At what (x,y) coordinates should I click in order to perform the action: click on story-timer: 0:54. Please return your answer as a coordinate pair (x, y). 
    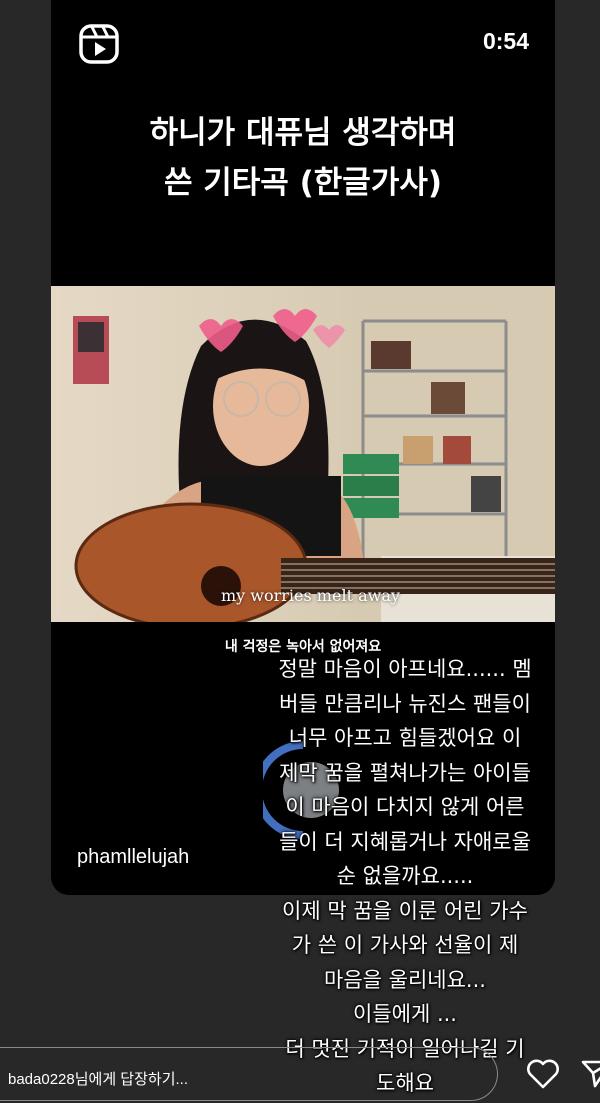
    Looking at the image, I should click on (505, 41).